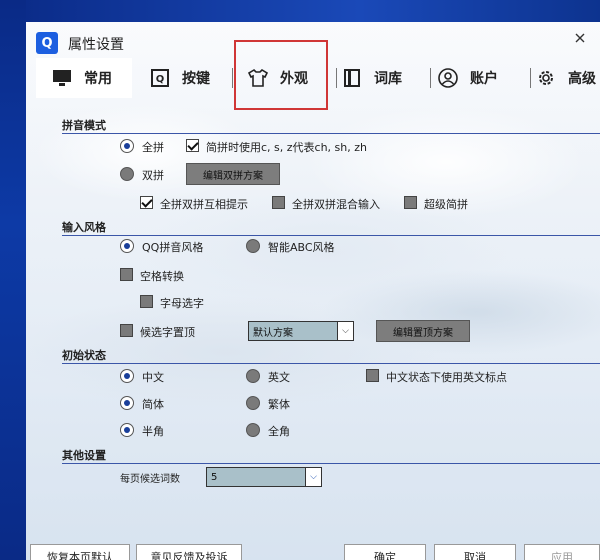 The width and height of the screenshot is (600, 560). I want to click on full-pinyin-label: 全拼, so click(153, 147).